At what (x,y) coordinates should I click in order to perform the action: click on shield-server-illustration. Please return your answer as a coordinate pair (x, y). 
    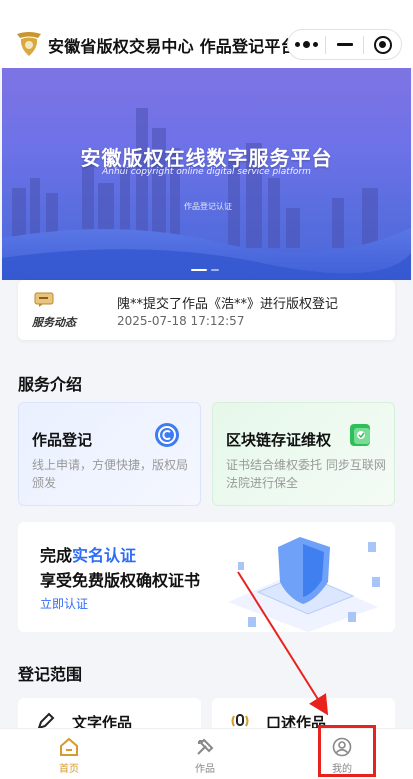
    Looking at the image, I should click on (304, 584).